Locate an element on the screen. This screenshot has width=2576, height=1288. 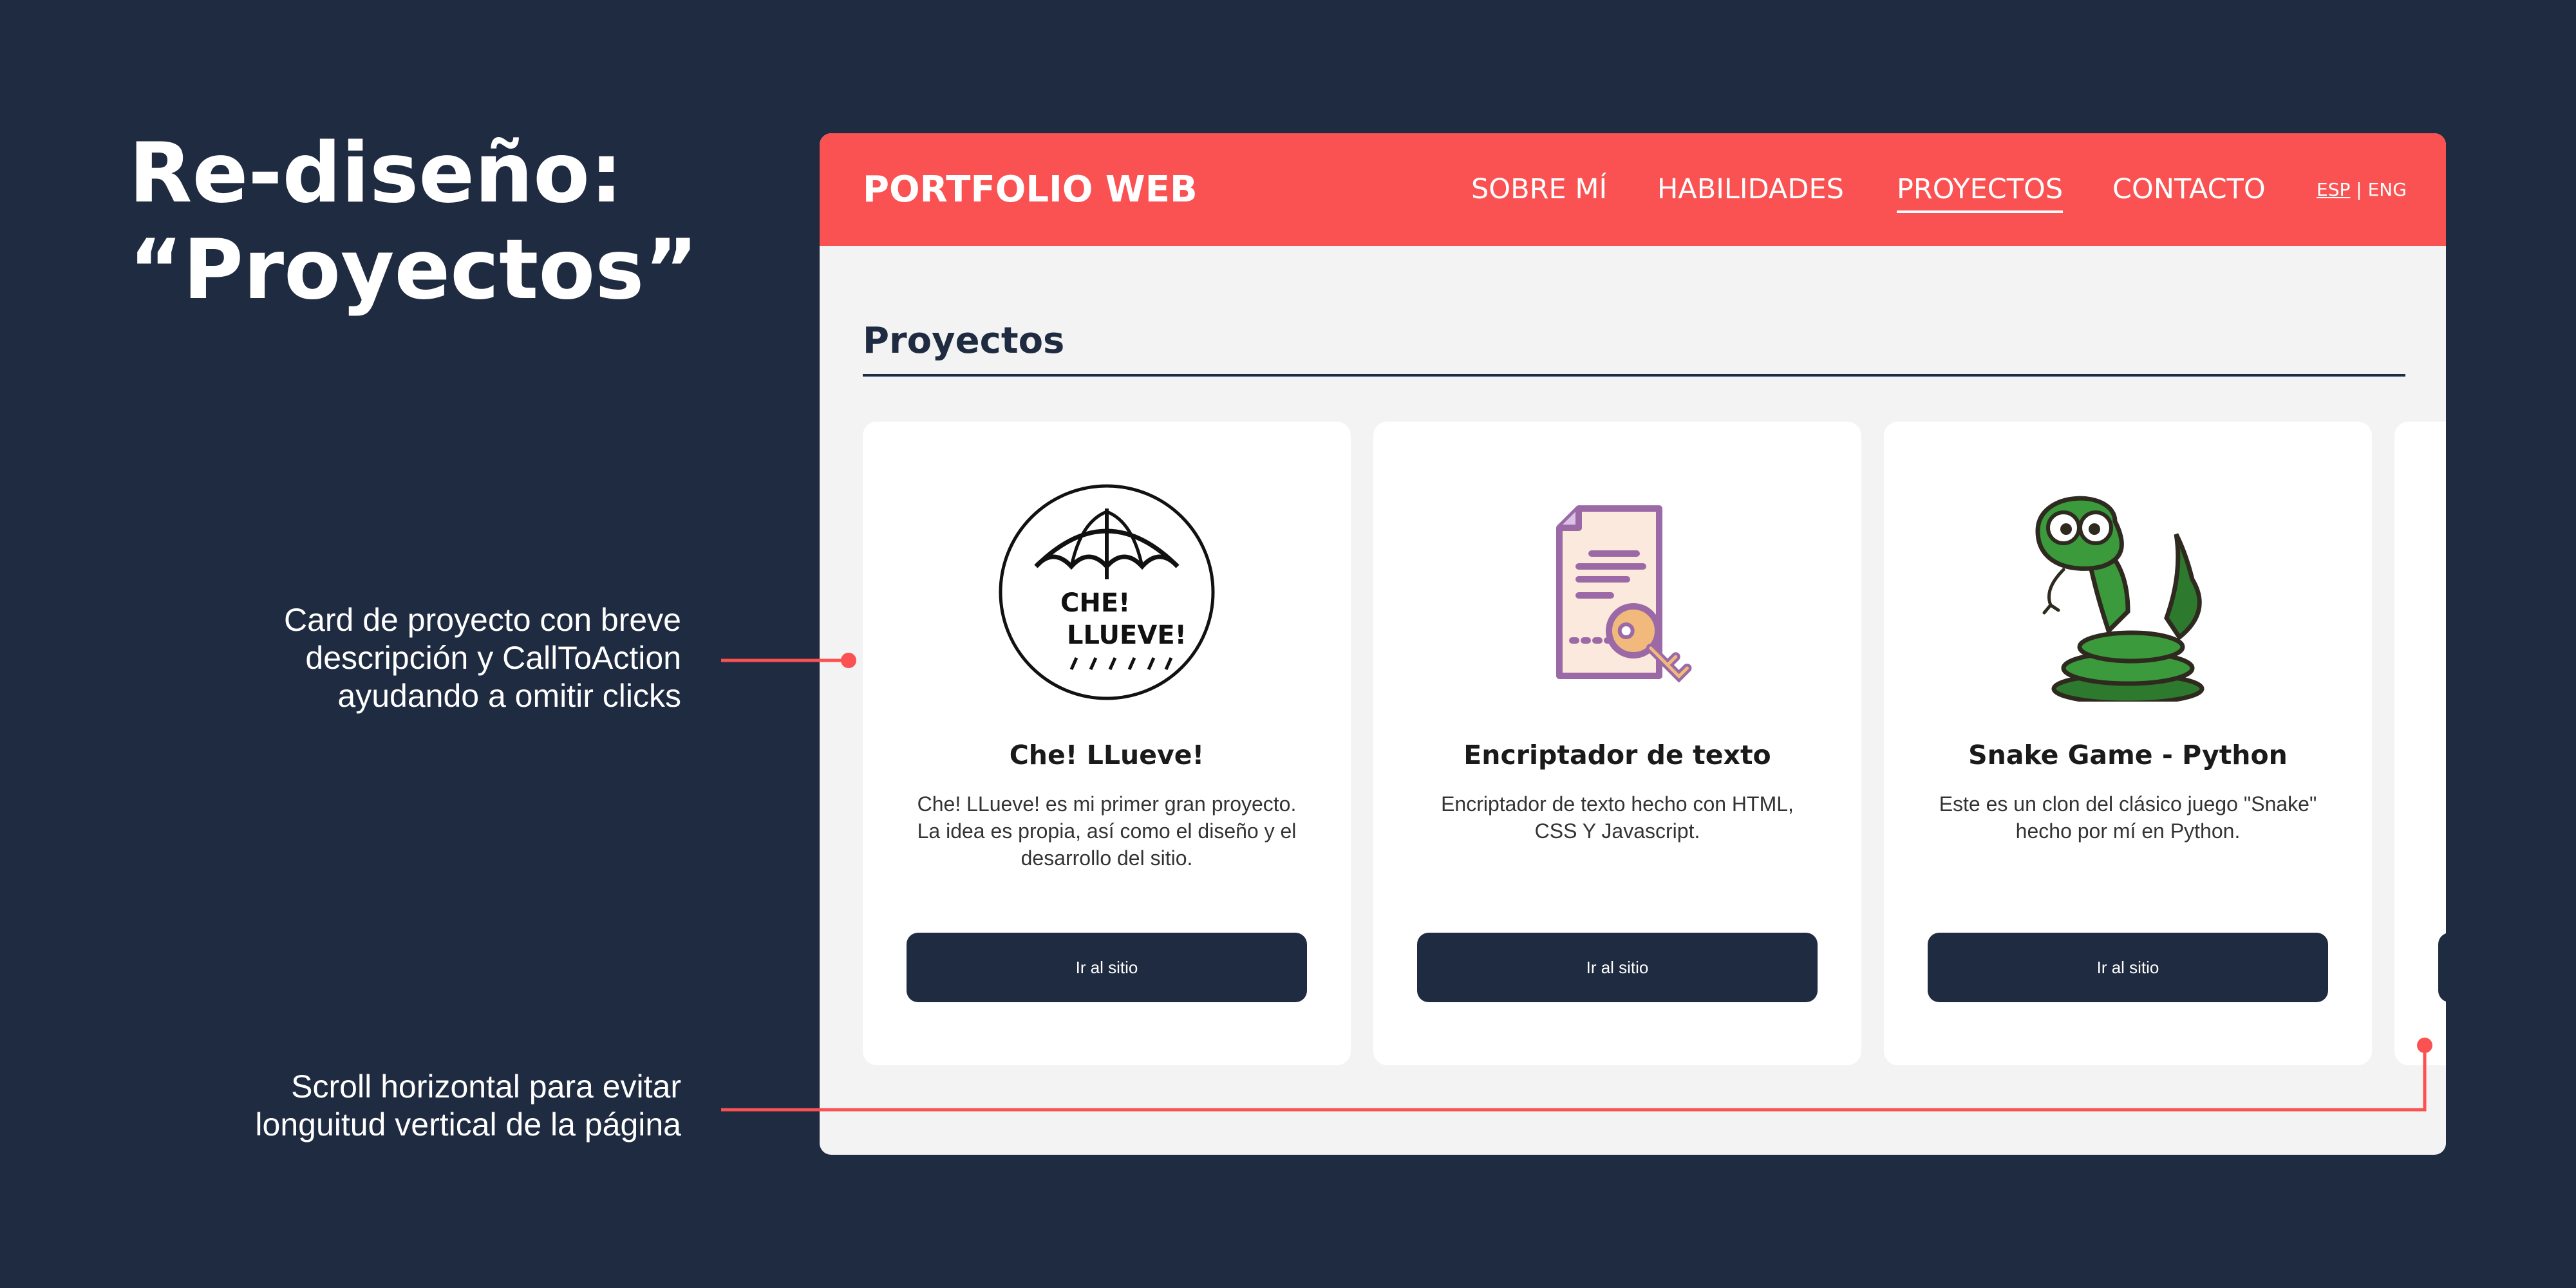
card-title: Che! LLueve! is located at coordinates (1107, 755).